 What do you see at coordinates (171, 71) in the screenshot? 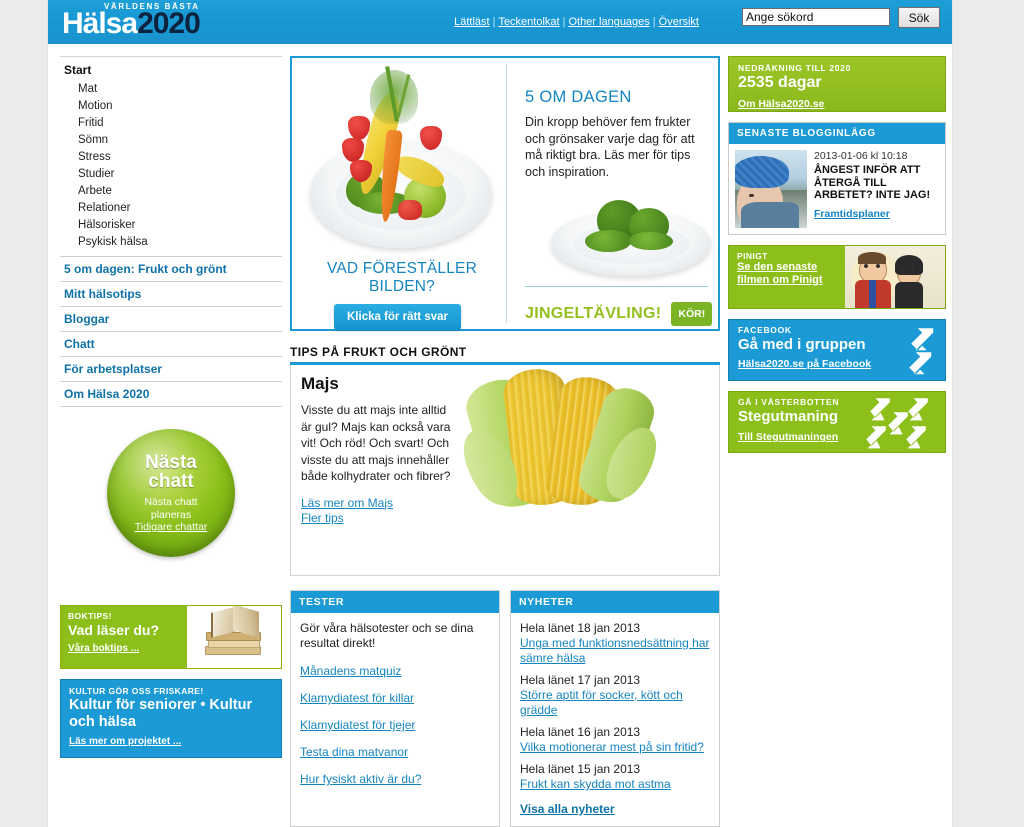
I see `sidebar-item-start: Start` at bounding box center [171, 71].